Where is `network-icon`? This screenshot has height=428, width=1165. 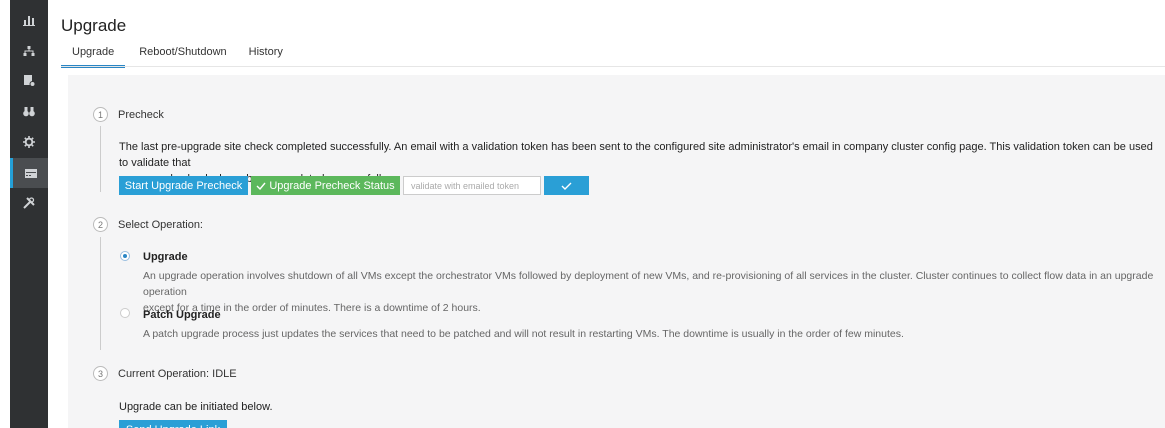
network-icon is located at coordinates (29, 51).